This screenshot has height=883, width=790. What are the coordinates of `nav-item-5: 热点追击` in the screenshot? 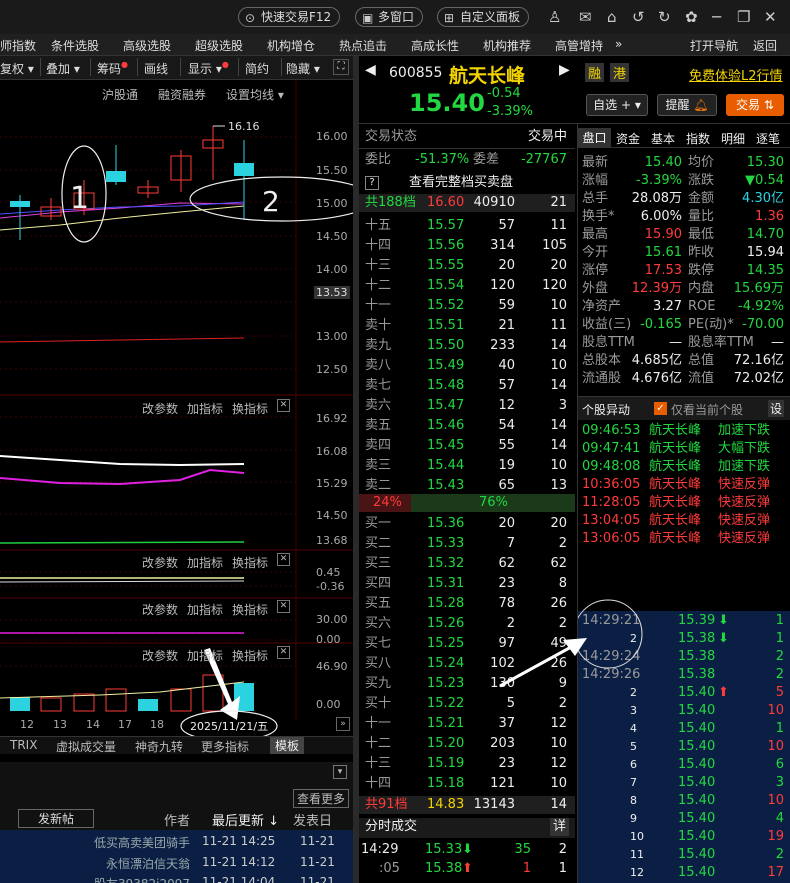 It's located at (363, 45).